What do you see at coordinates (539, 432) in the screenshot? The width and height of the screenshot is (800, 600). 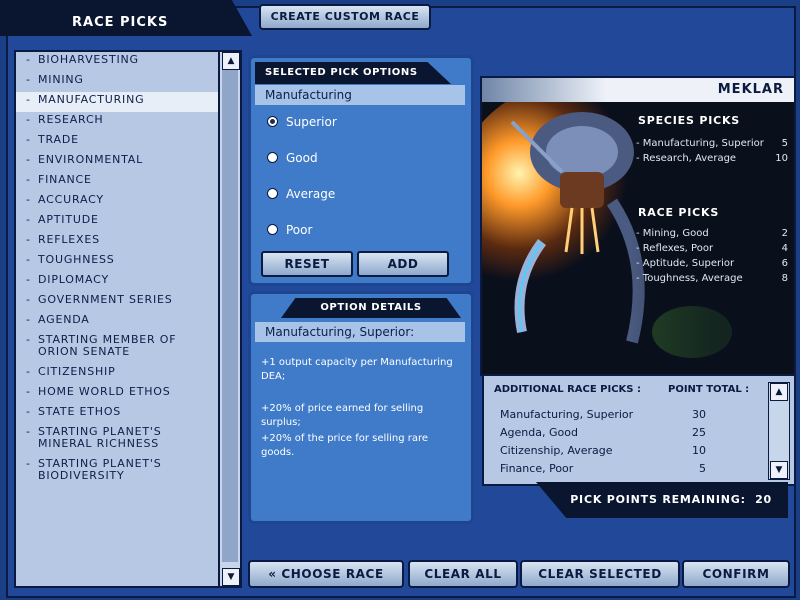 I see `pick-label: Agenda, Good` at bounding box center [539, 432].